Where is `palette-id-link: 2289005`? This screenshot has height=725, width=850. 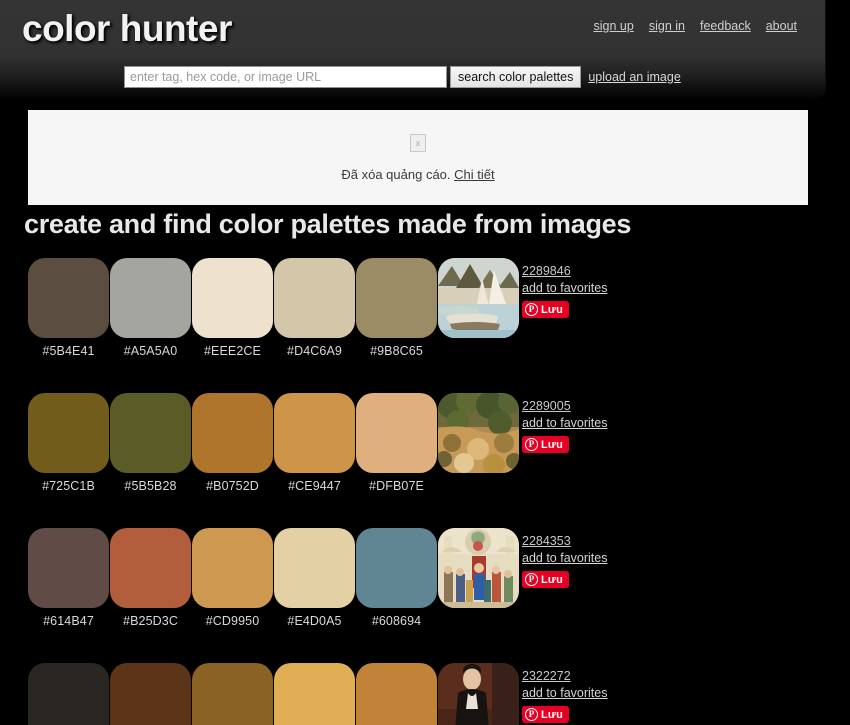 palette-id-link: 2289005 is located at coordinates (637, 406).